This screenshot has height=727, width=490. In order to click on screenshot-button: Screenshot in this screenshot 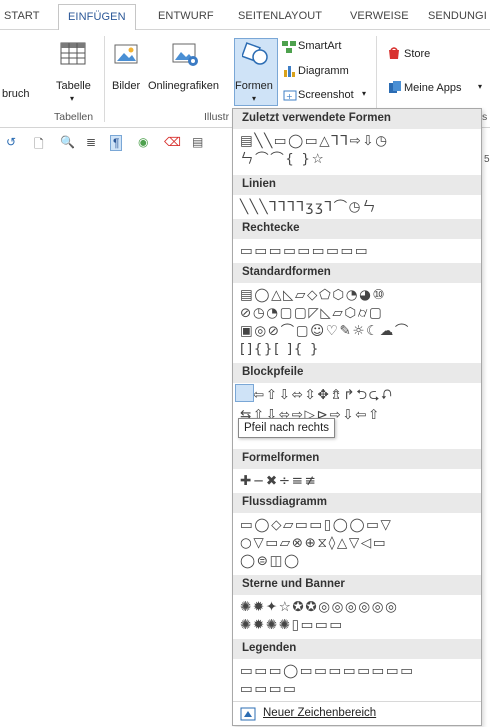, I will do `click(326, 95)`.